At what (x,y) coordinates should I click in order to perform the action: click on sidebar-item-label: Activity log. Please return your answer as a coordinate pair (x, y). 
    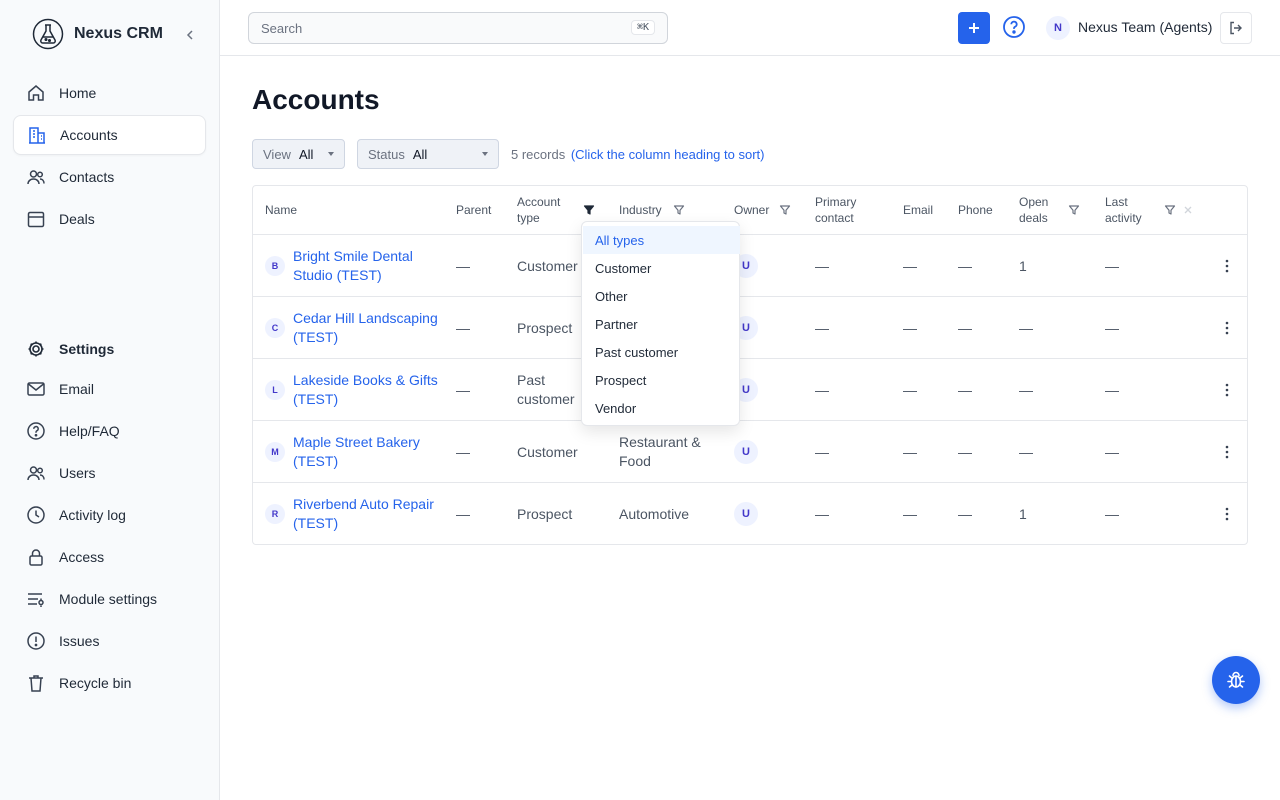
    Looking at the image, I should click on (92, 515).